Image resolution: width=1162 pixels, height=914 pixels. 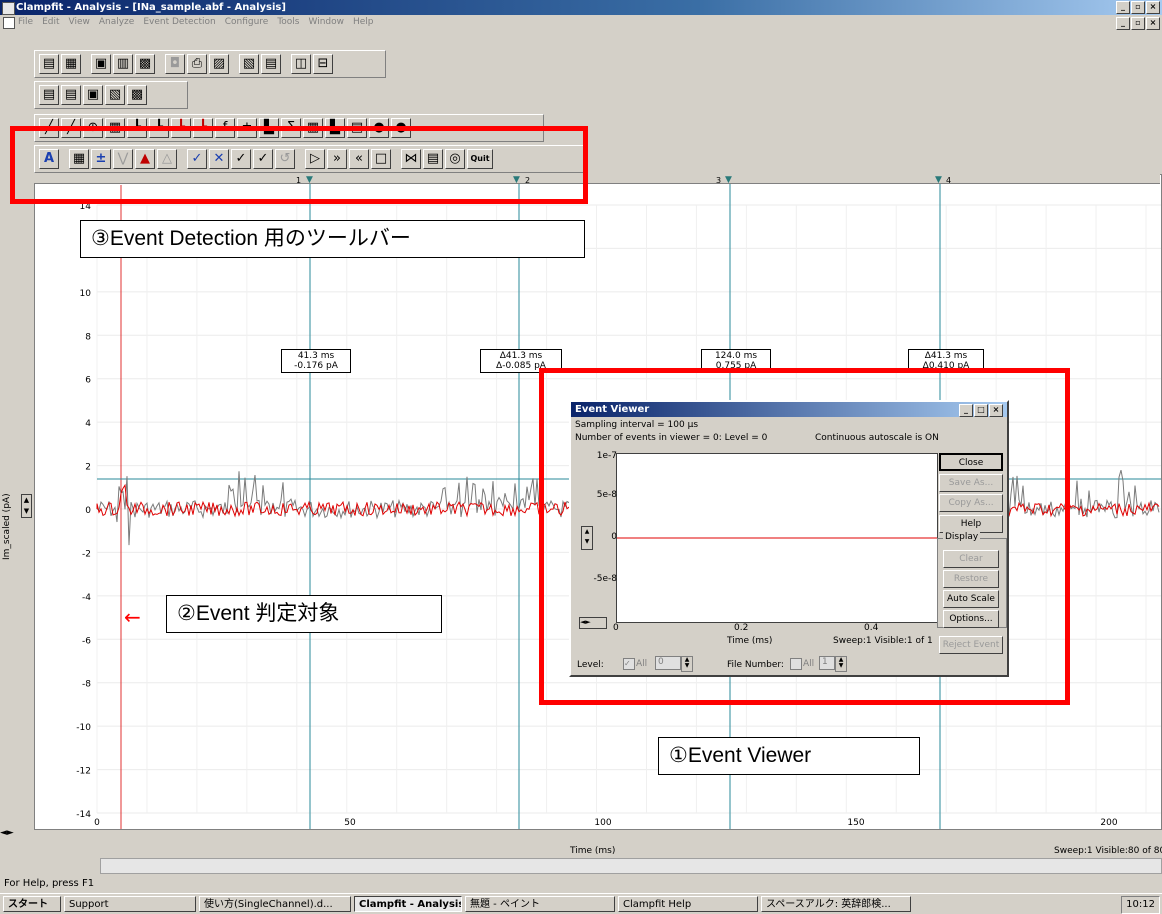 What do you see at coordinates (50, 22) in the screenshot?
I see `menu-edit: Edit` at bounding box center [50, 22].